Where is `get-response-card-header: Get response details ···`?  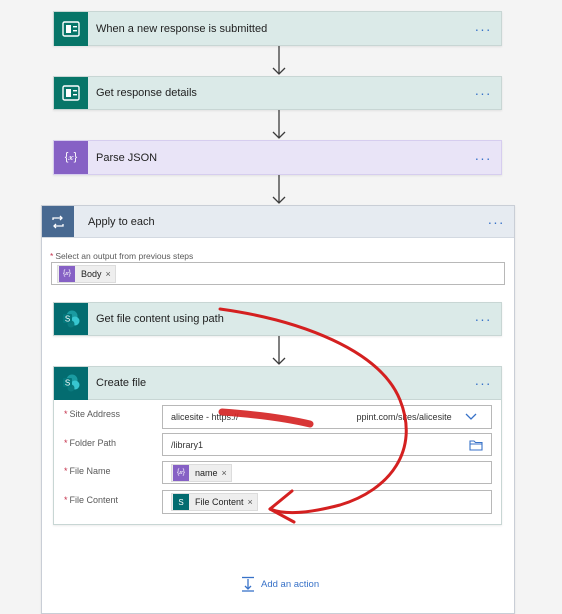 get-response-card-header: Get response details ··· is located at coordinates (277, 93).